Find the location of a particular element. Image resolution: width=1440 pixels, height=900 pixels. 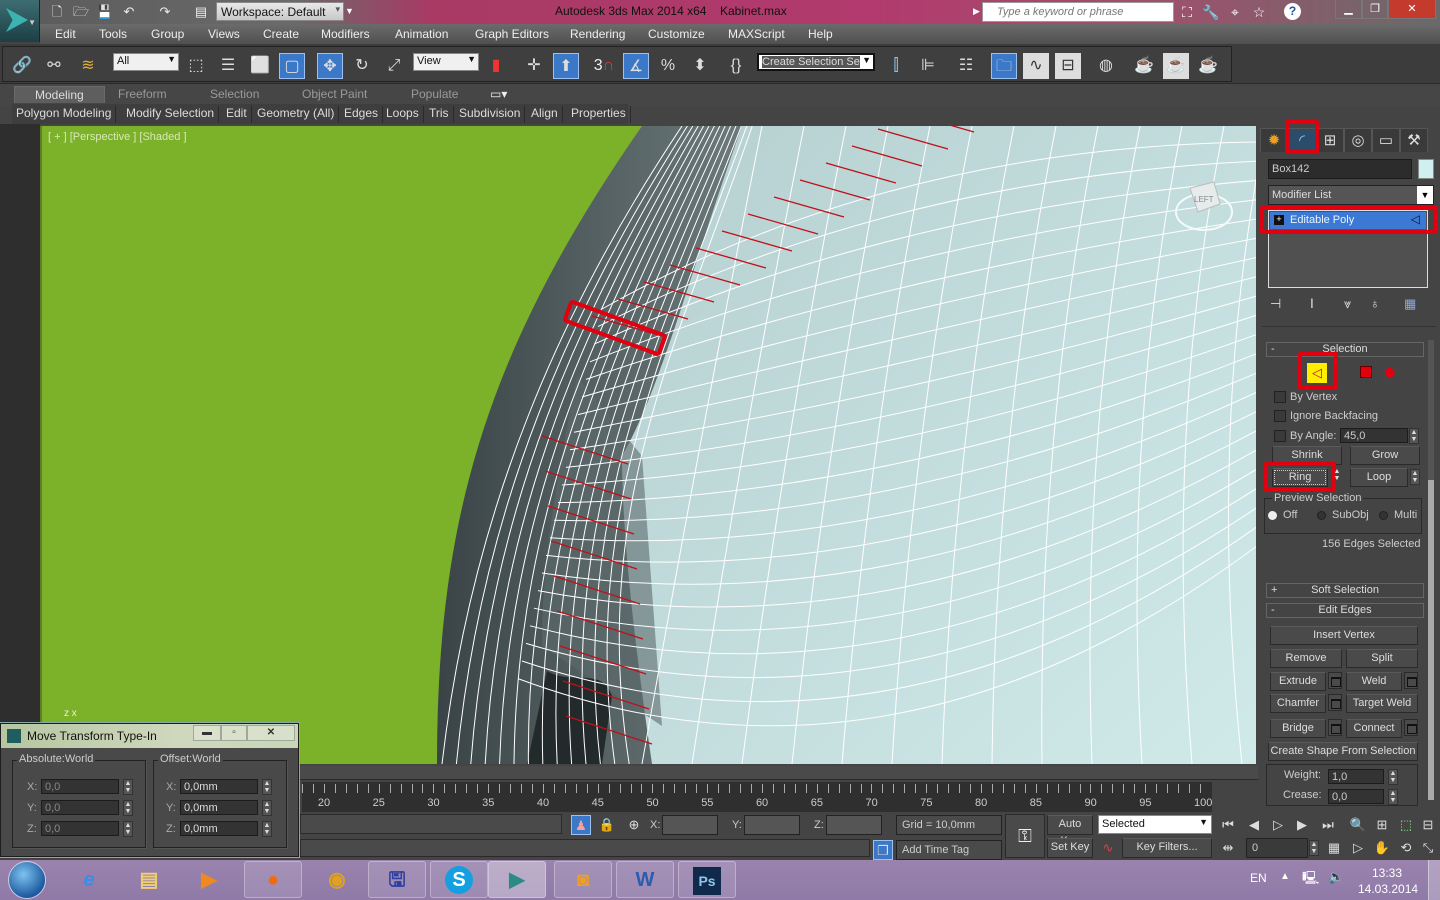

keyboard-shortcut-override-icon: ⬆ is located at coordinates (566, 66).